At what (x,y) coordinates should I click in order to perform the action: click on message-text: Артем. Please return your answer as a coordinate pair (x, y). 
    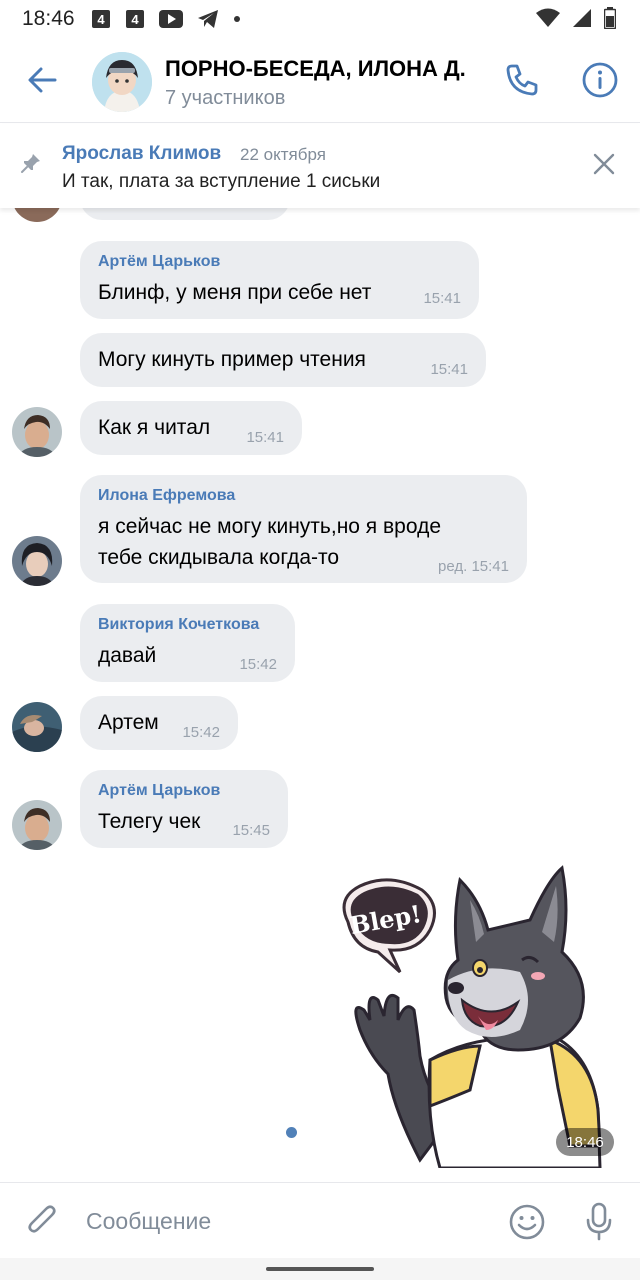
    Looking at the image, I should click on (128, 722).